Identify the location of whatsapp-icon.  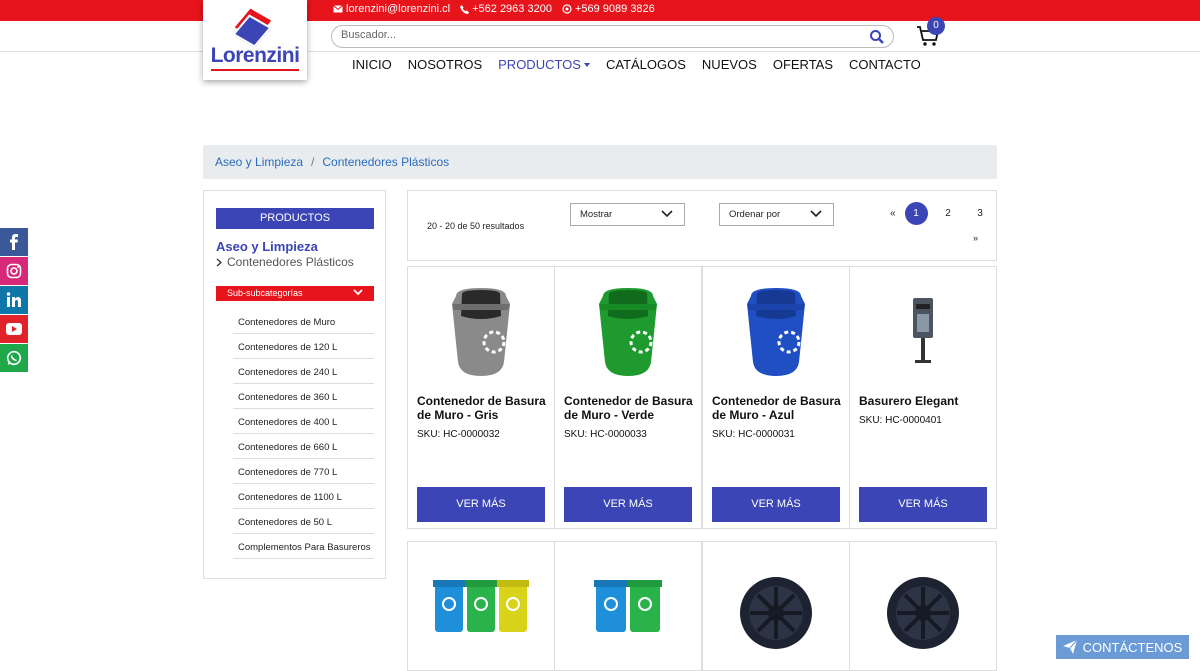
(567, 9).